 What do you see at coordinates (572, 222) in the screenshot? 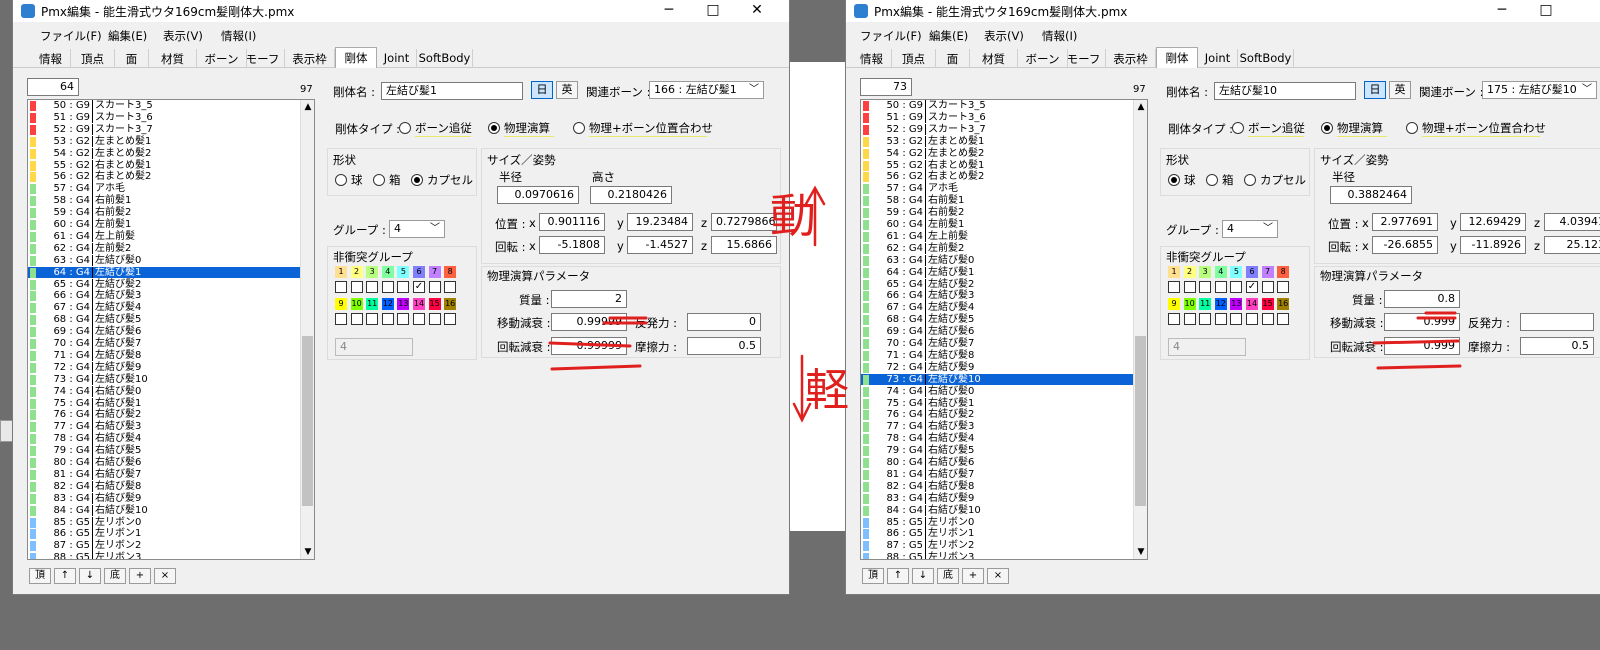
I see `position-x-input: 0.901116` at bounding box center [572, 222].